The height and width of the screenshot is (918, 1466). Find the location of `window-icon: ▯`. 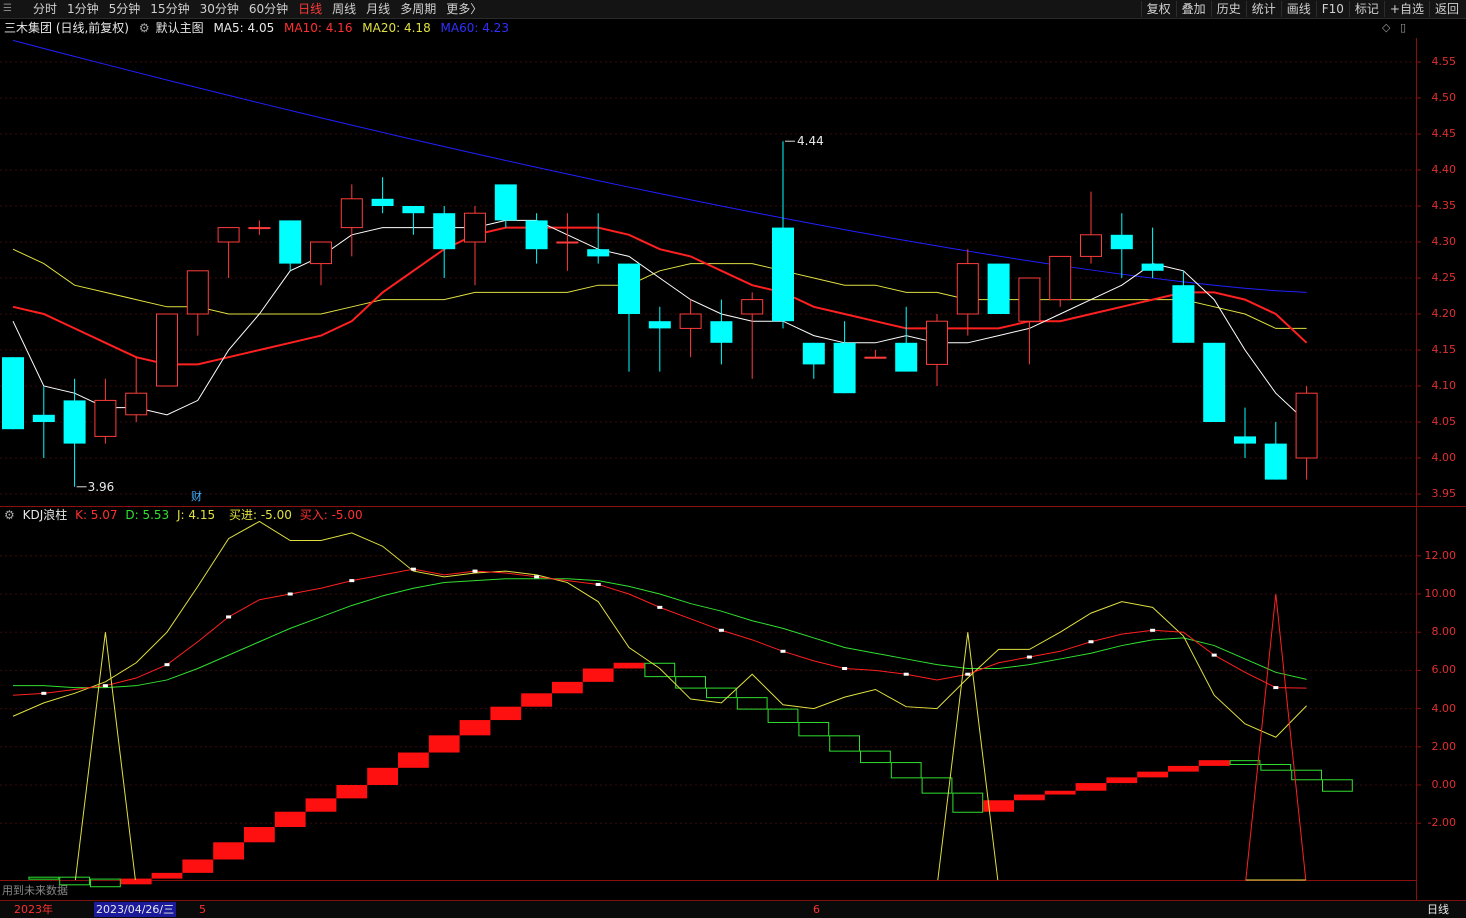

window-icon: ▯ is located at coordinates (1403, 27).